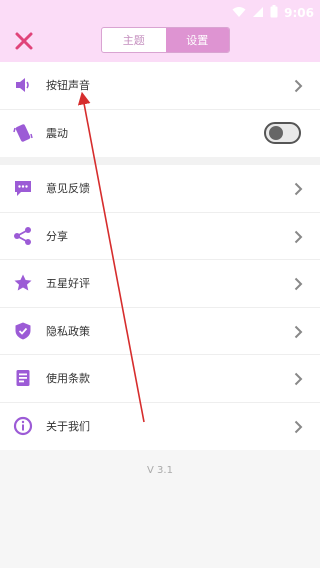  What do you see at coordinates (160, 236) in the screenshot?
I see `setting-row-share: 分享` at bounding box center [160, 236].